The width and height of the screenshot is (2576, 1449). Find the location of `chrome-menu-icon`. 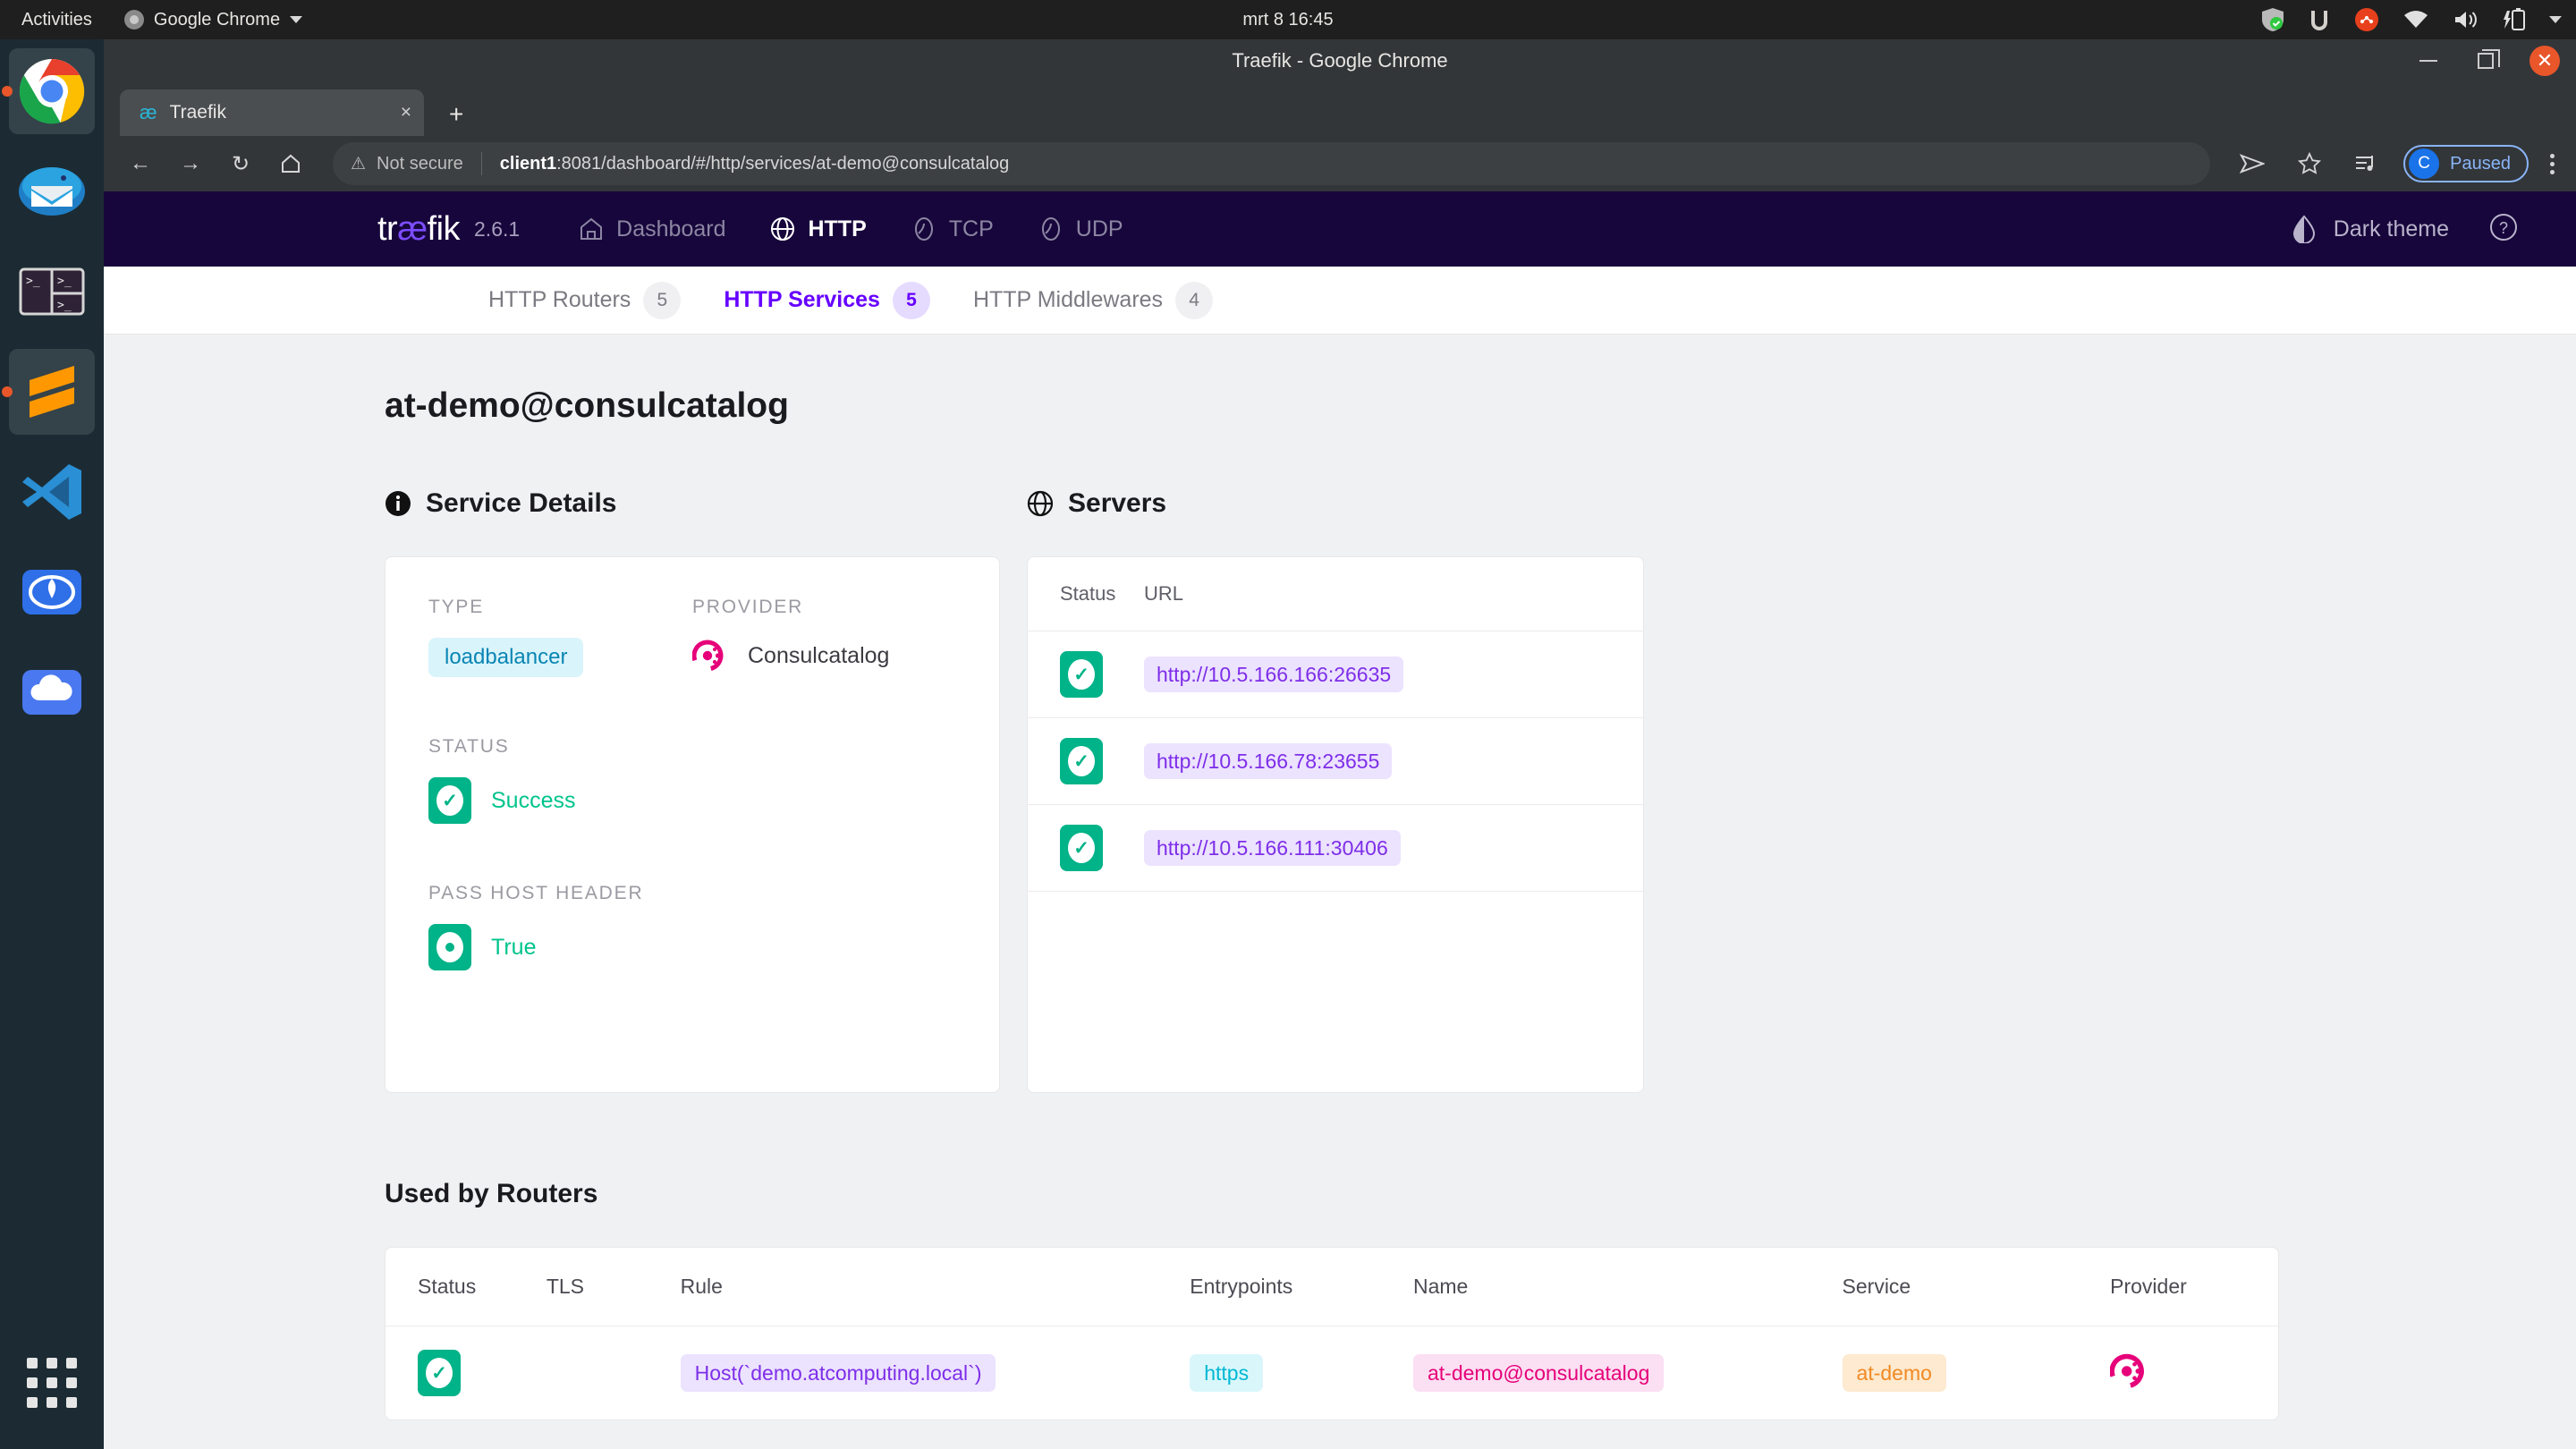

chrome-menu-icon is located at coordinates (2552, 163).